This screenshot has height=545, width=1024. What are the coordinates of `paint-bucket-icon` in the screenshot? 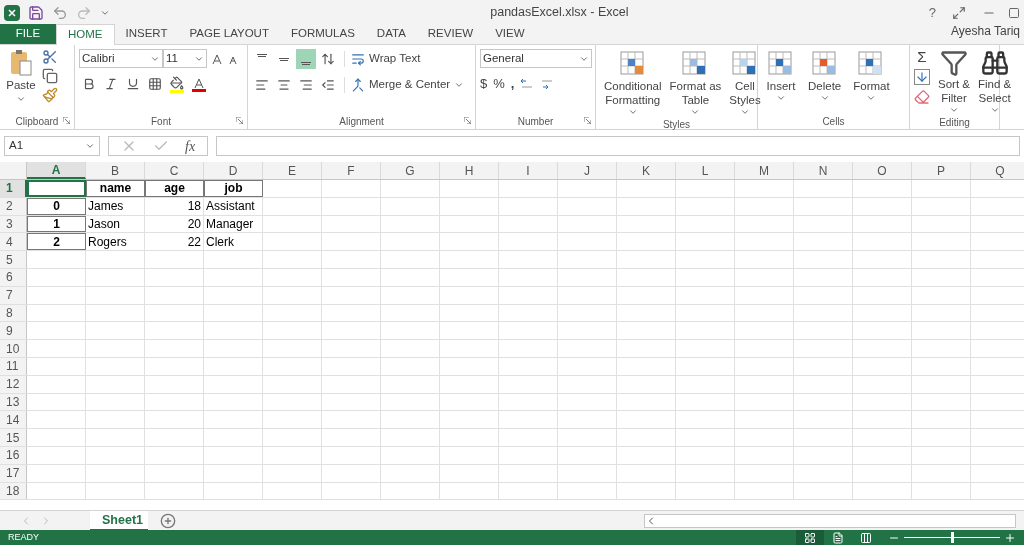 It's located at (177, 82).